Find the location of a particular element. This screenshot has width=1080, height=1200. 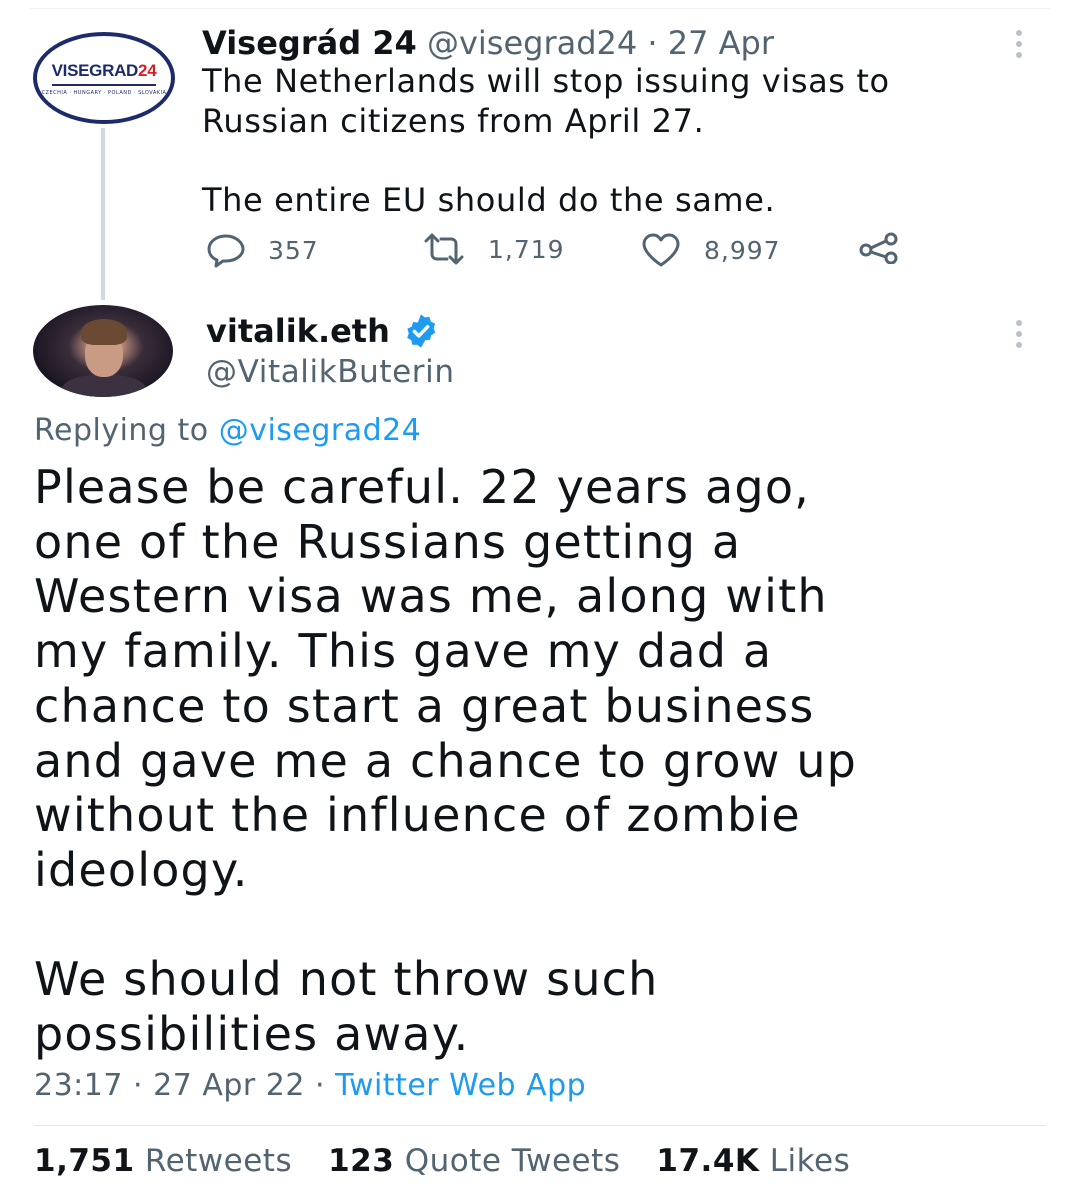

reply-icon is located at coordinates (226, 251).